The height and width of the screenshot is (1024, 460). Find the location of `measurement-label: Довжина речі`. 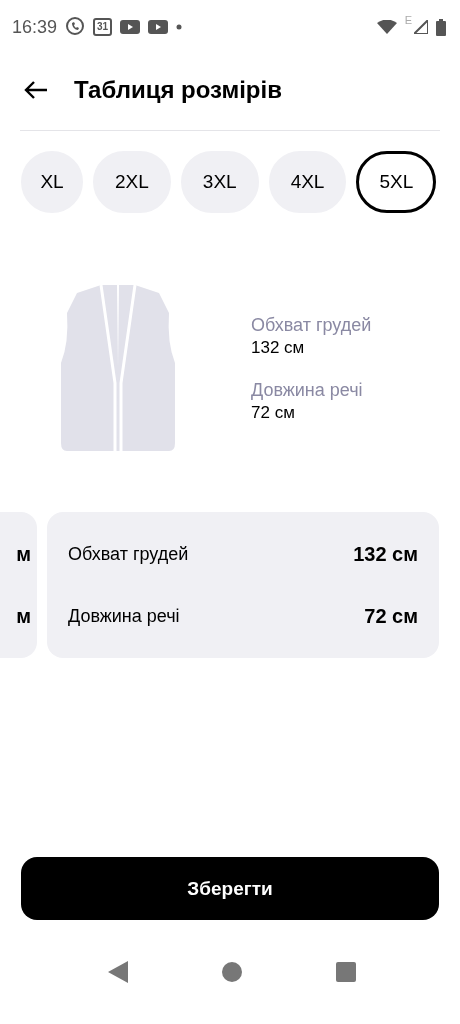

measurement-label: Довжина речі is located at coordinates (307, 390).